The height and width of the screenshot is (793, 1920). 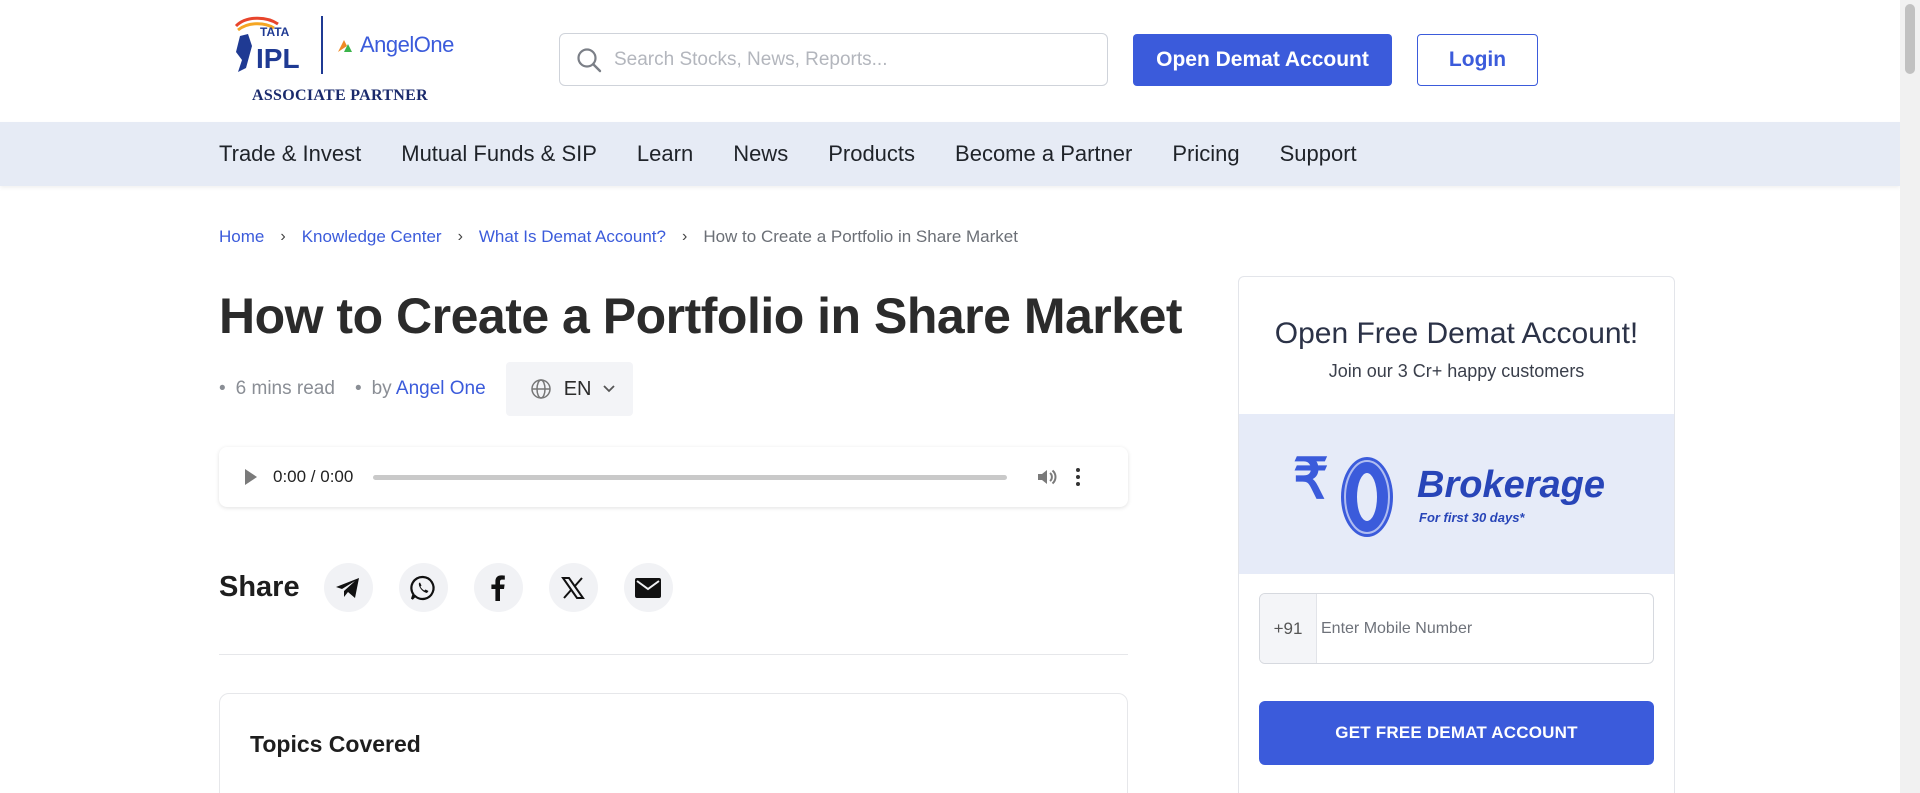 What do you see at coordinates (285, 388) in the screenshot?
I see `read-time: 6 mins read` at bounding box center [285, 388].